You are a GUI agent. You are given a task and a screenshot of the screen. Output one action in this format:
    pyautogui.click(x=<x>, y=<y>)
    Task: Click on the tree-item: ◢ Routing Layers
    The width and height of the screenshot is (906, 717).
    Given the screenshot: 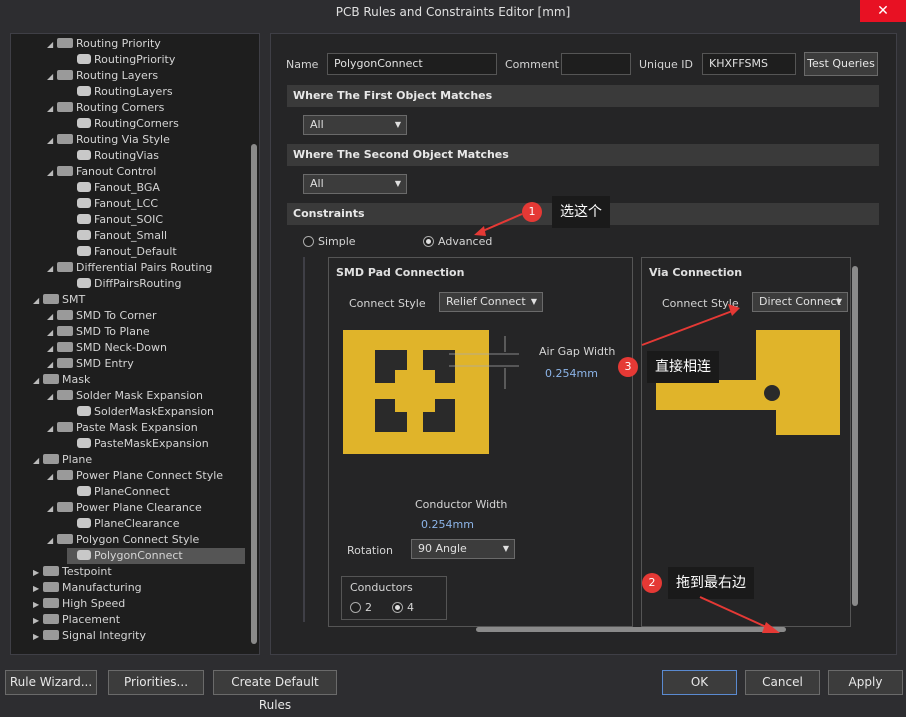 What is the action you would take?
    pyautogui.click(x=102, y=76)
    